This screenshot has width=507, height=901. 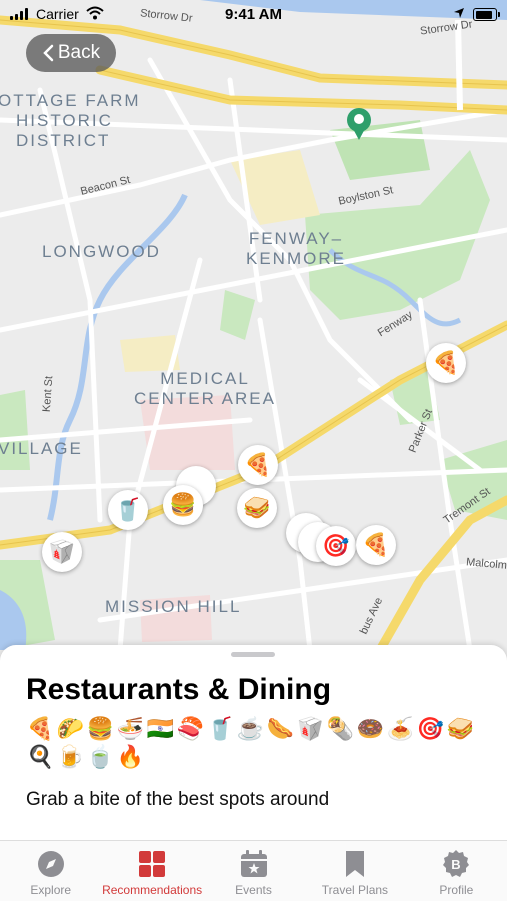 I want to click on area-label-village: VILLAGE, so click(x=41, y=448).